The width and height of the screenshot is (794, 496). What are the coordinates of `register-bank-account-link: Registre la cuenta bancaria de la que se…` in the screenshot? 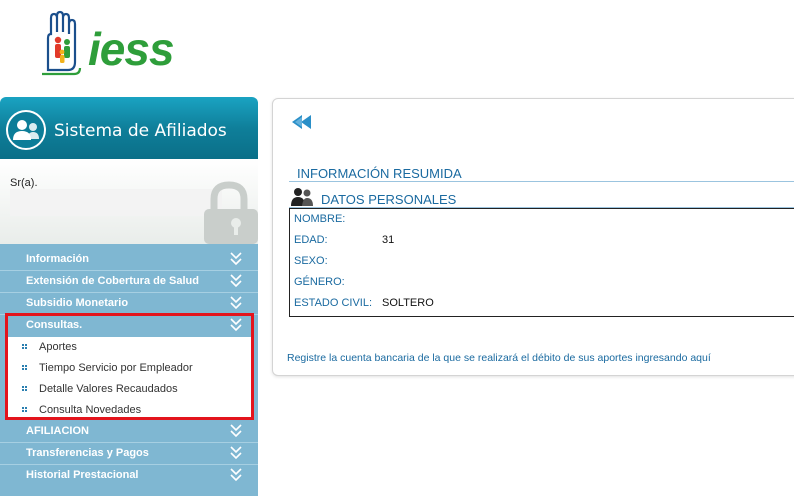 It's located at (499, 358).